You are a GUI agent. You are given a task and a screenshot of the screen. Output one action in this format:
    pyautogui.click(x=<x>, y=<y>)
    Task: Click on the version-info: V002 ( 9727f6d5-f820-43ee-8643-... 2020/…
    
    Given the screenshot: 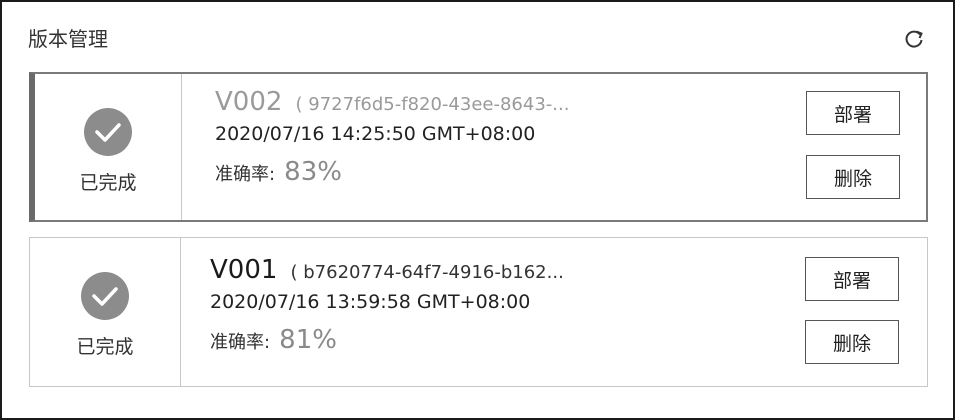 What is the action you would take?
    pyautogui.click(x=495, y=135)
    